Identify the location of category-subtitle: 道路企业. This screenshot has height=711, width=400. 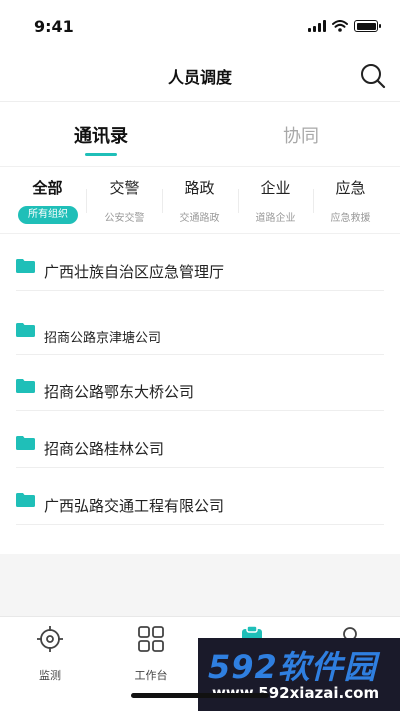
(275, 218).